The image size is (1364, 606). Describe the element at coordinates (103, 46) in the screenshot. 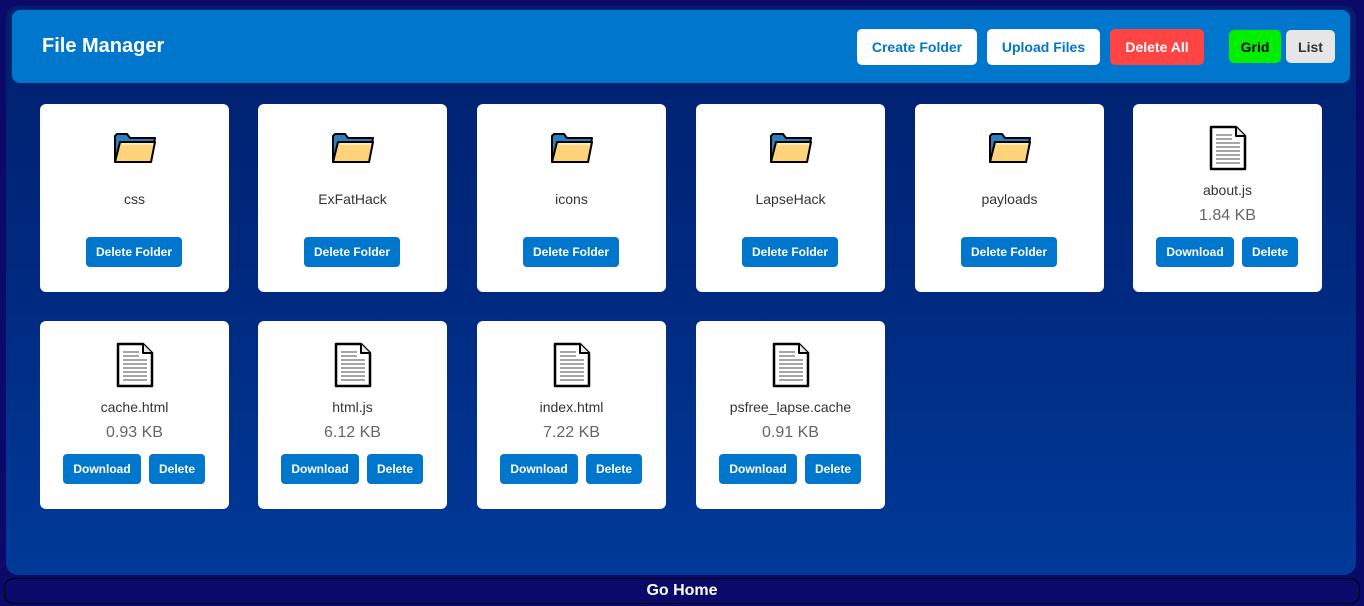

I see `page-title: File Manager` at that location.